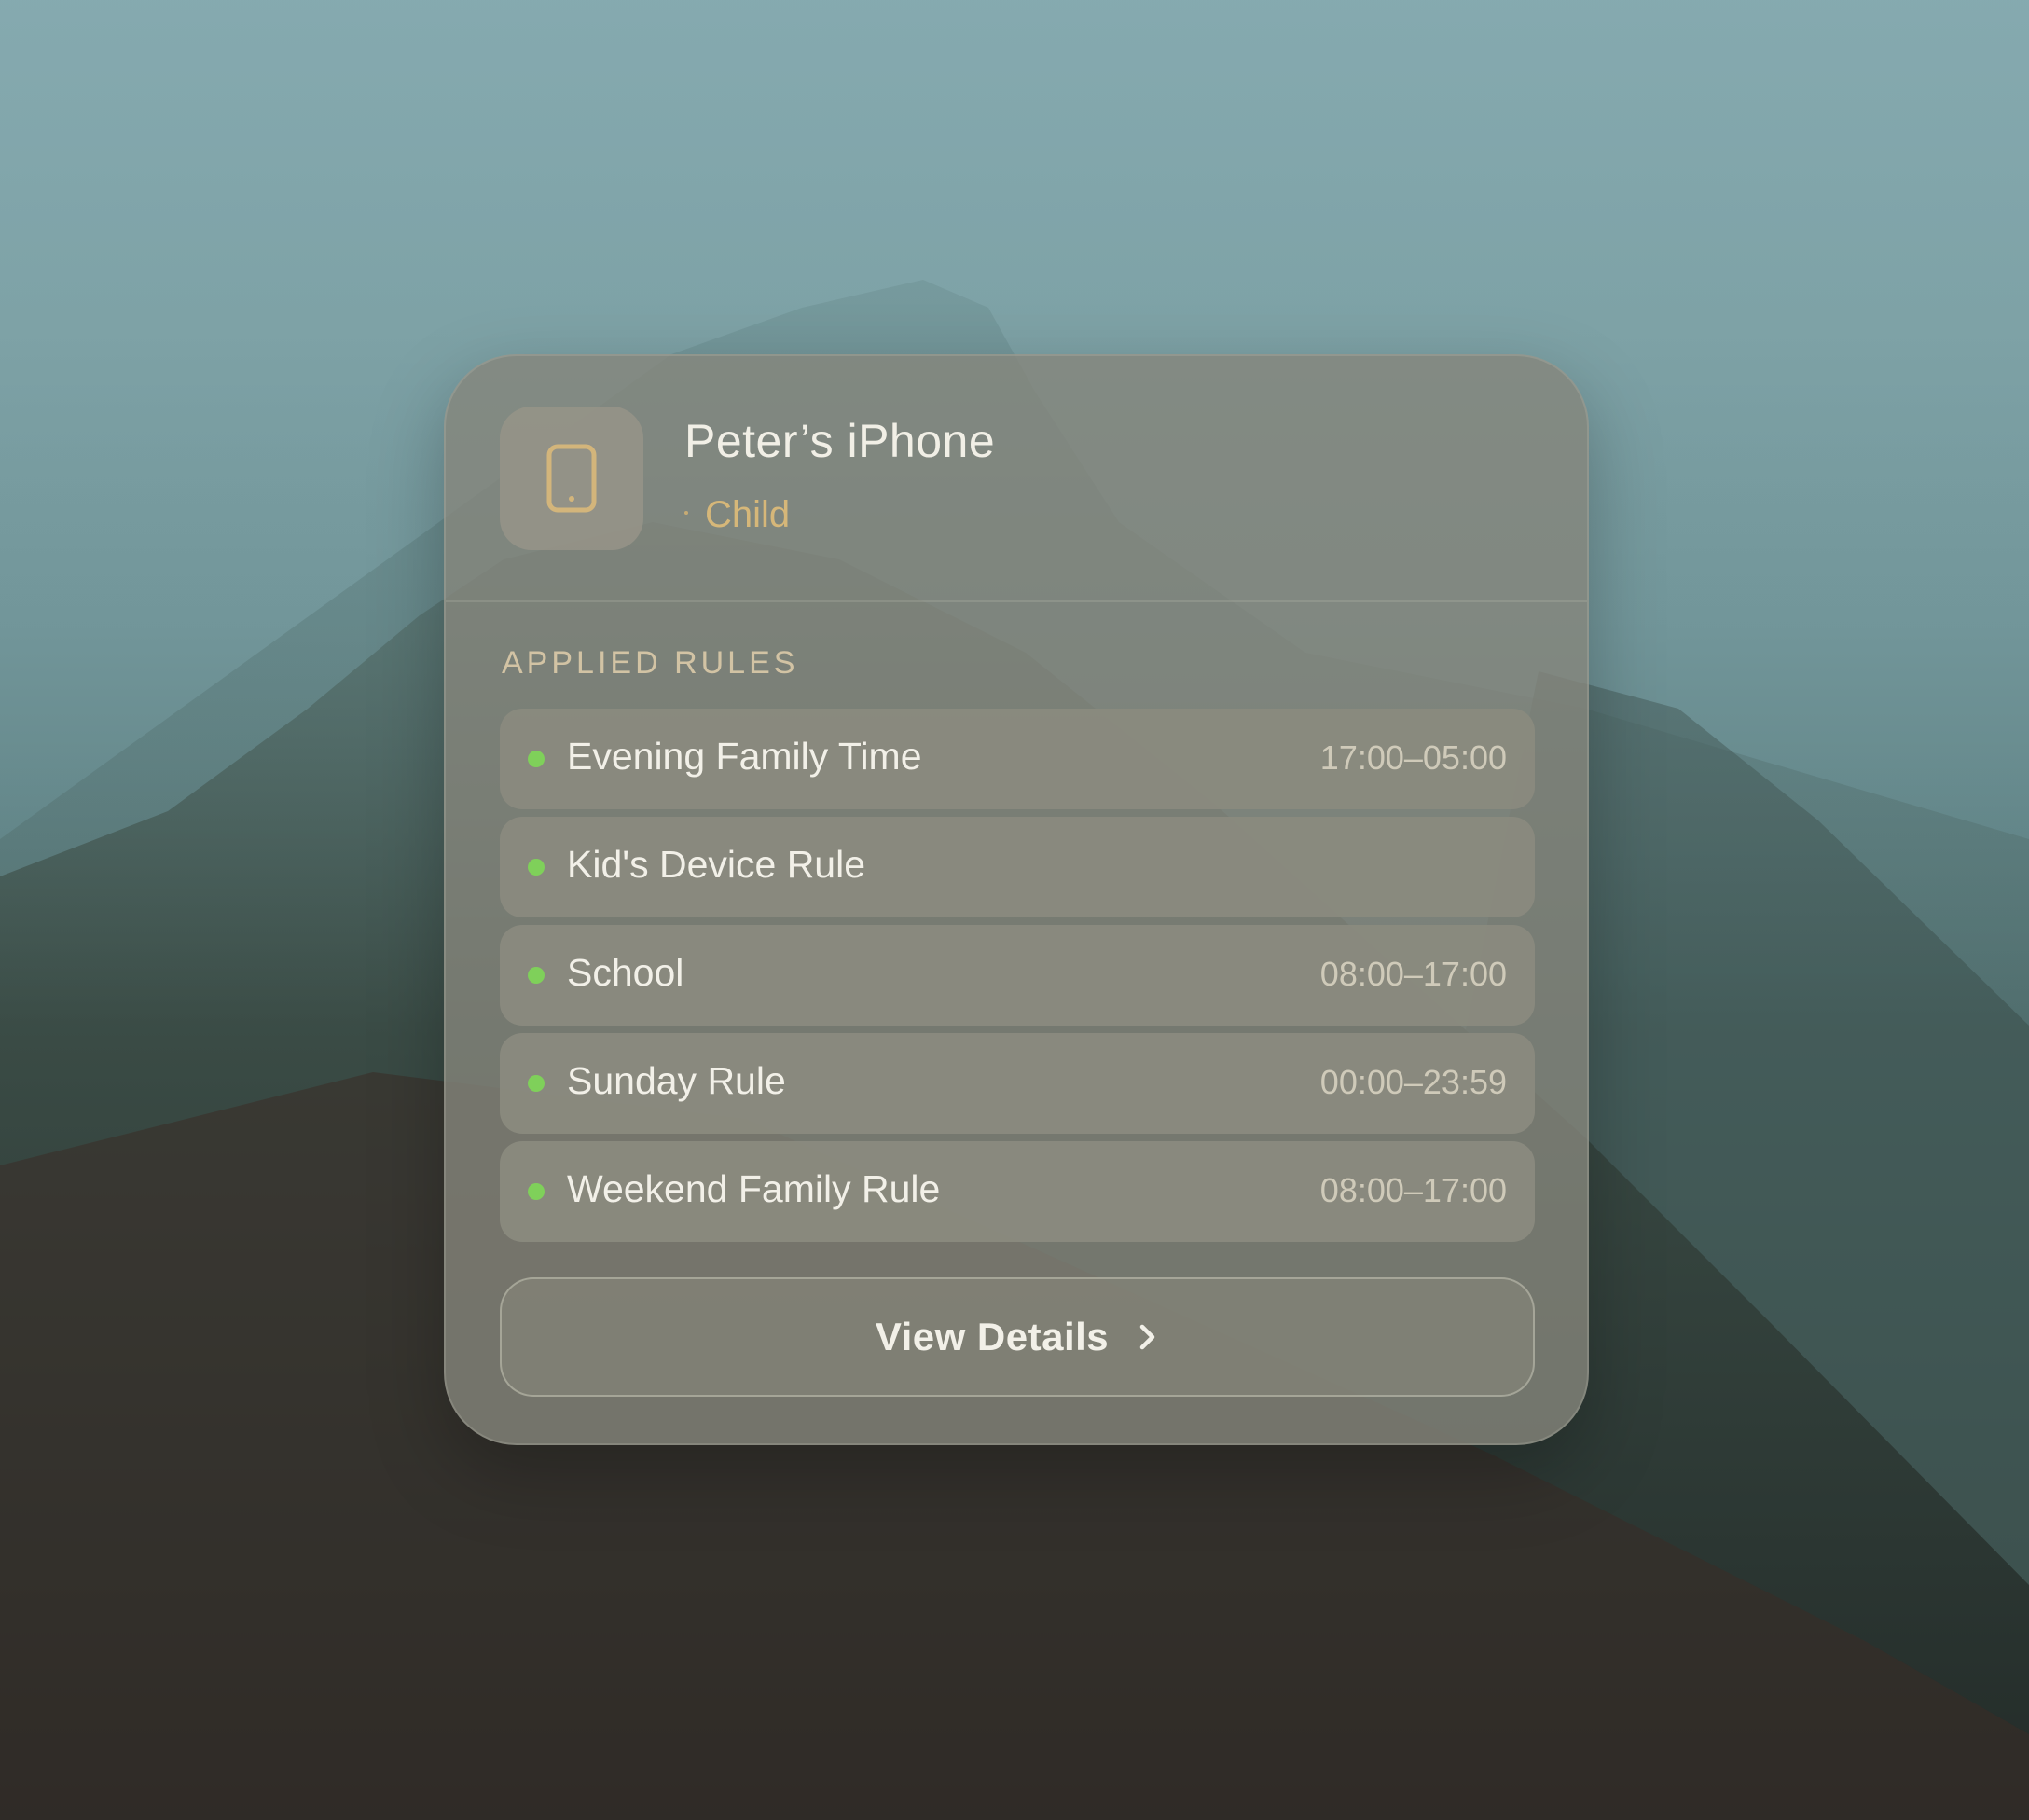  I want to click on rule-row-school: School 08:00–17:00, so click(1017, 975).